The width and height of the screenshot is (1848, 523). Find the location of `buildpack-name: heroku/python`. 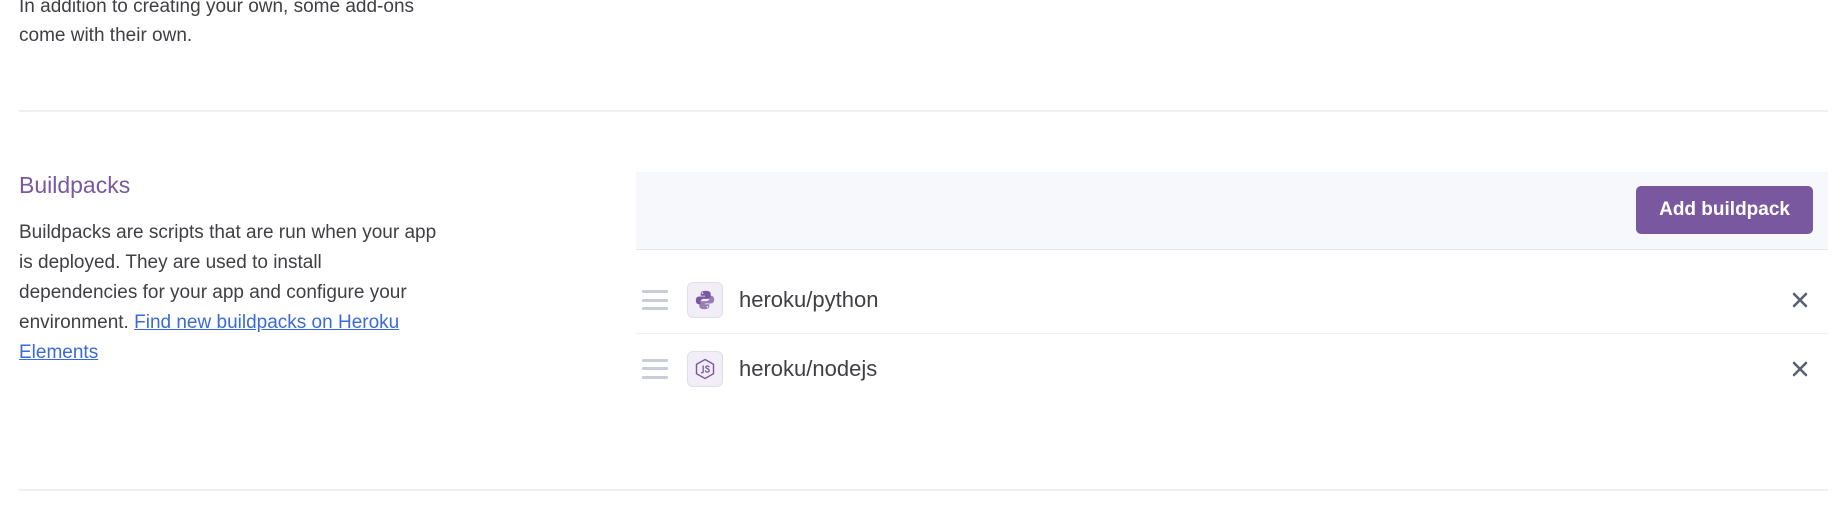

buildpack-name: heroku/python is located at coordinates (809, 299).